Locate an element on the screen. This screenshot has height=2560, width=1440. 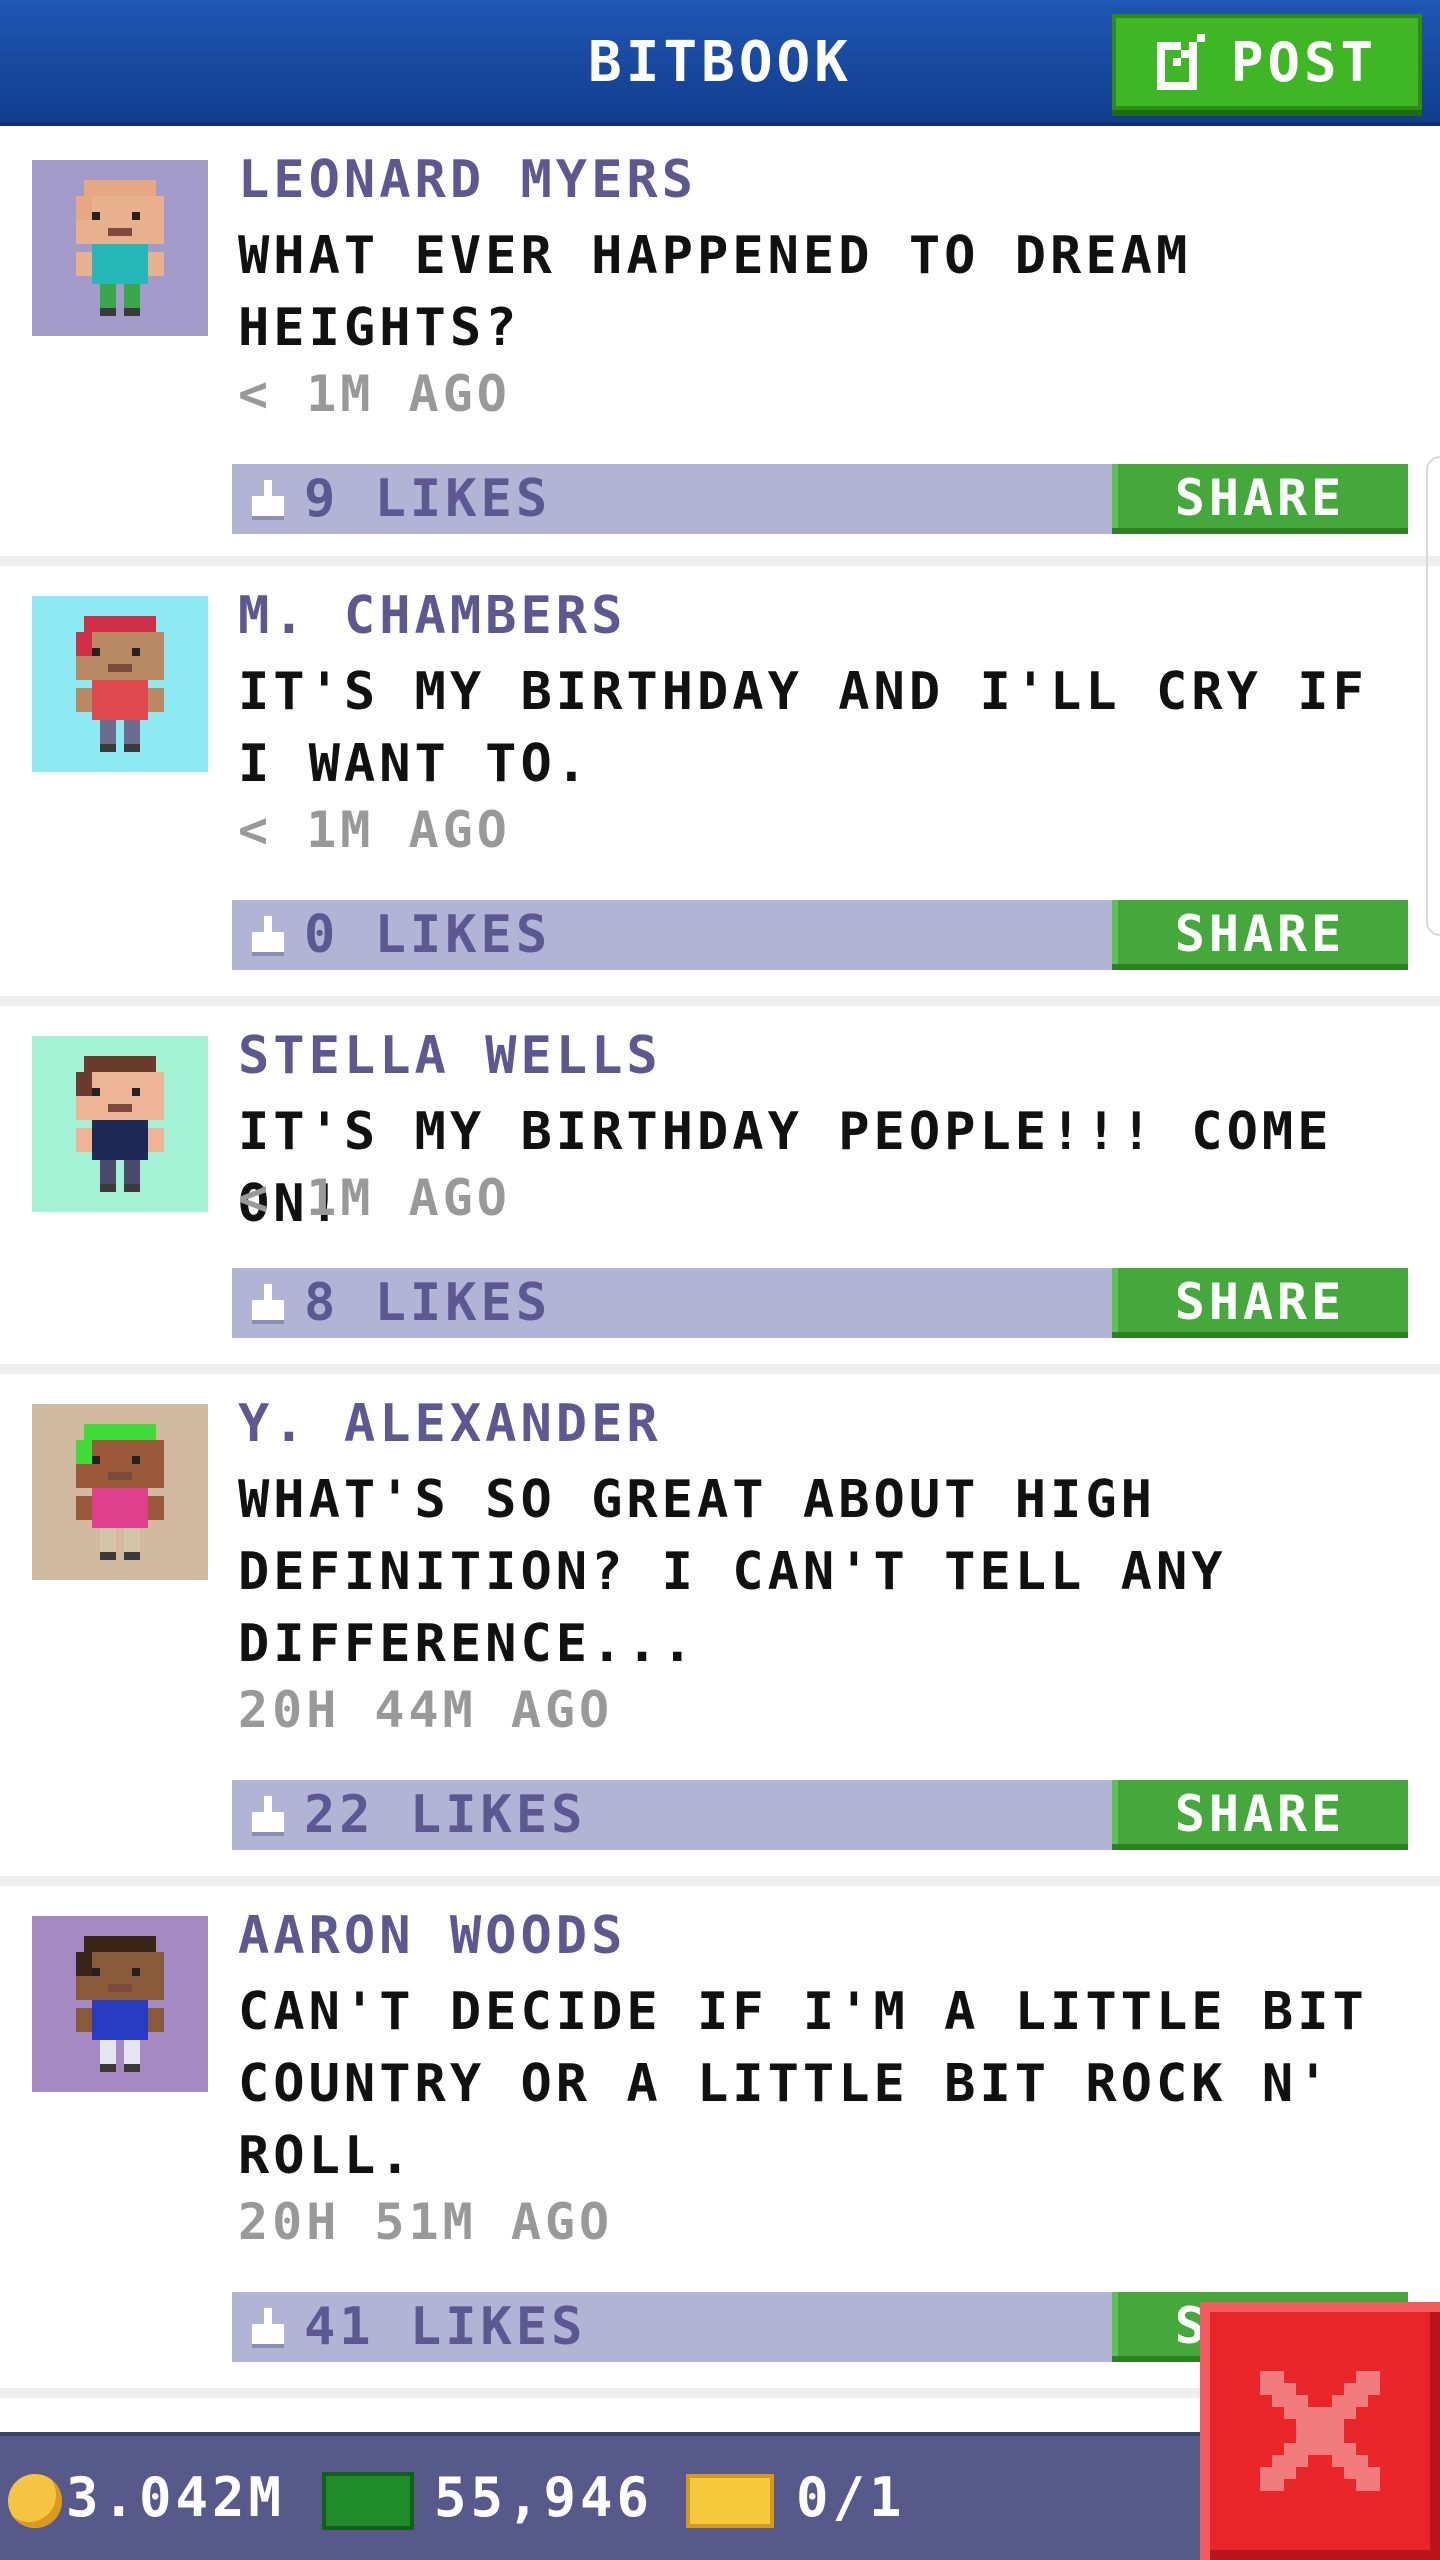
bux-icon is located at coordinates (368, 2501).